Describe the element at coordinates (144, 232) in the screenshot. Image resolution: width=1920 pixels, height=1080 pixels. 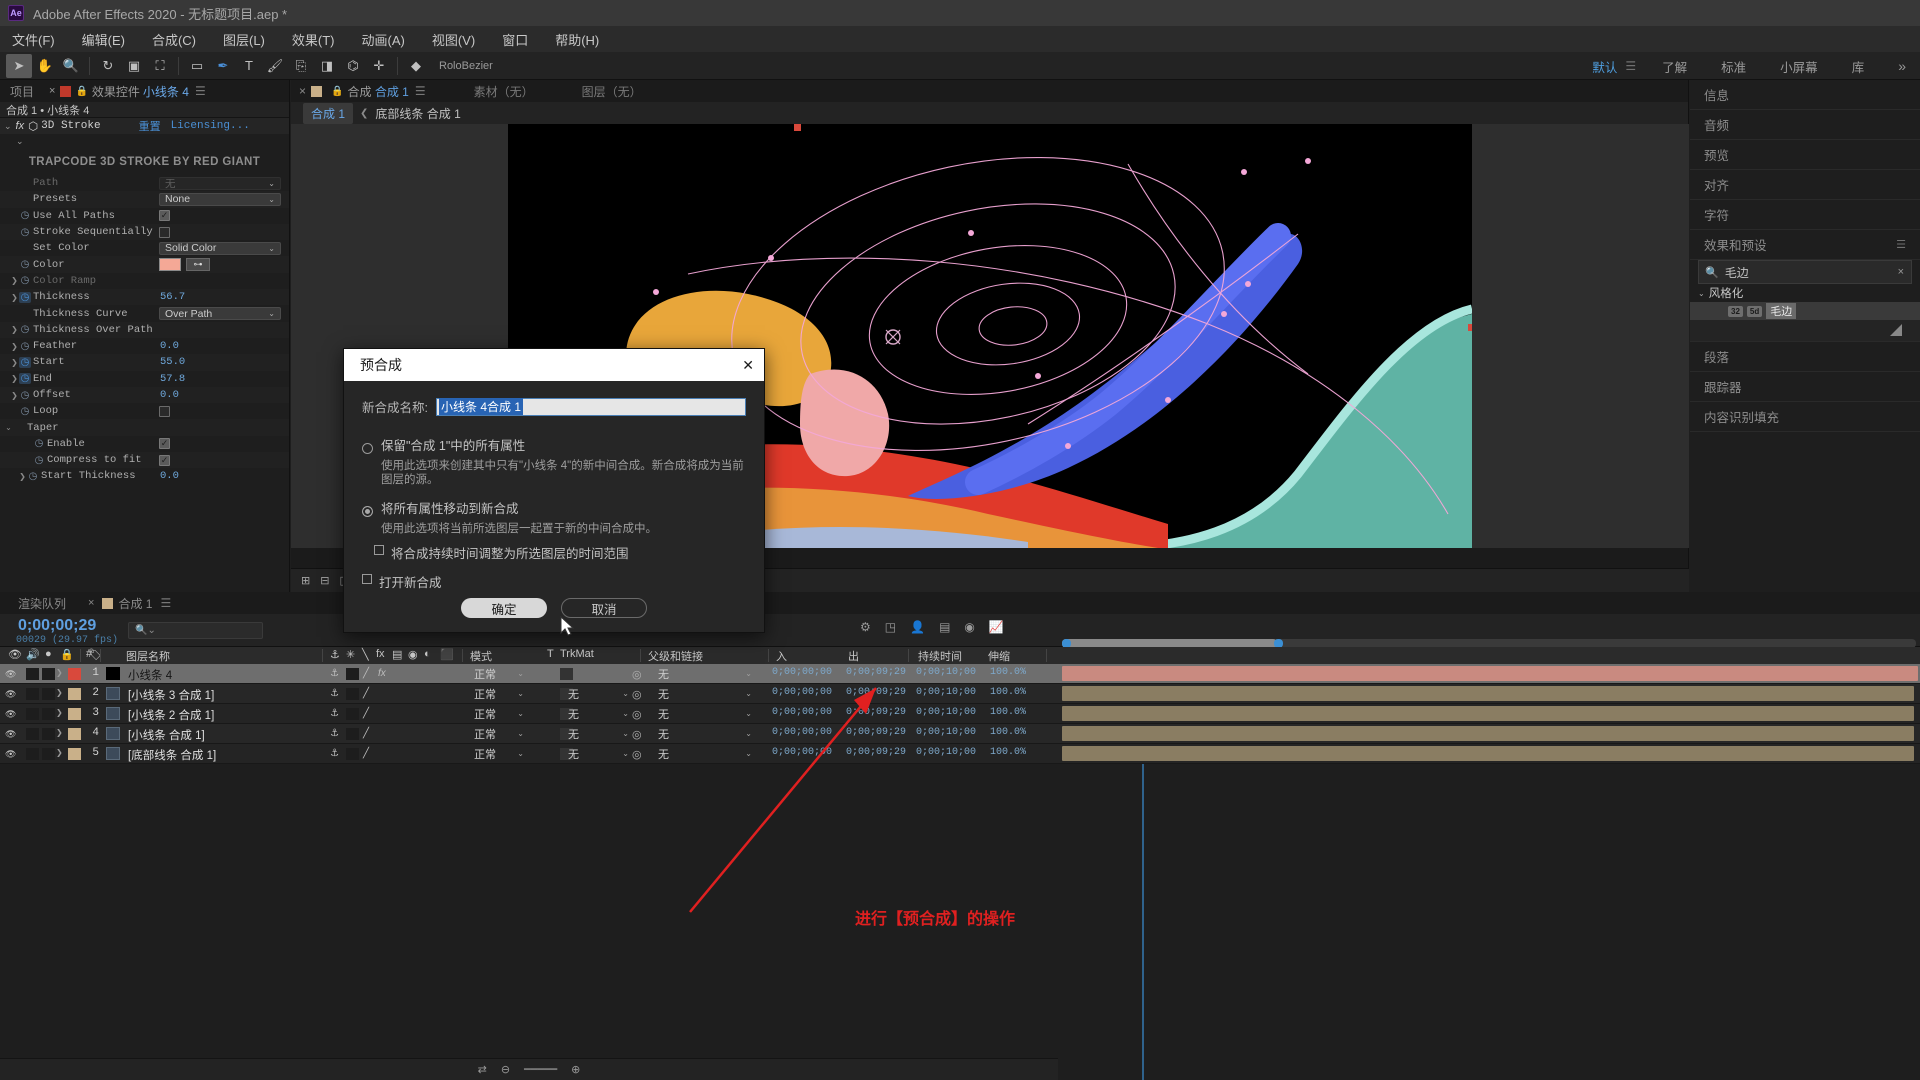
I see `effect-property-row: ◷Stroke Sequentially ✓` at that location.